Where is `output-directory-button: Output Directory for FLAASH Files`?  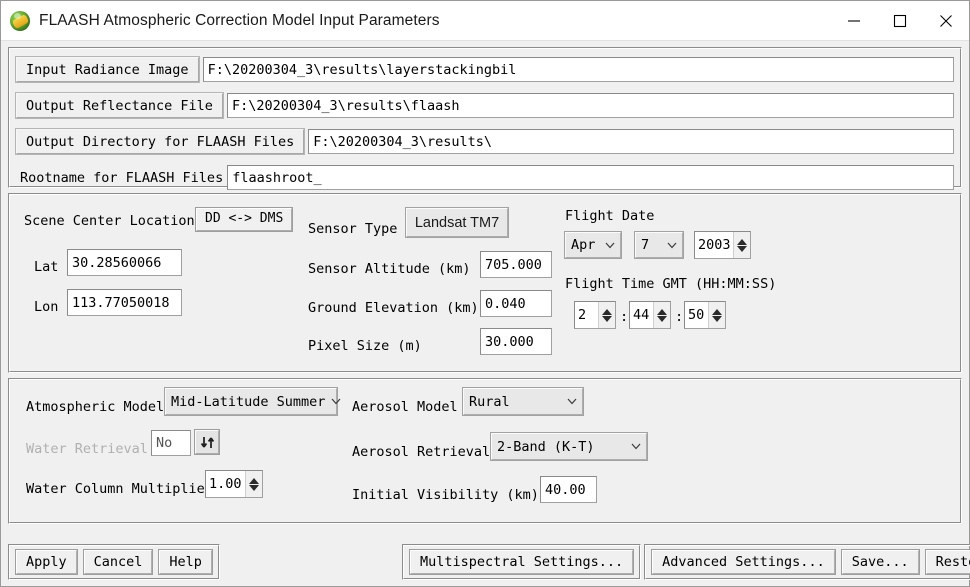 output-directory-button: Output Directory for FLAASH Files is located at coordinates (160, 141).